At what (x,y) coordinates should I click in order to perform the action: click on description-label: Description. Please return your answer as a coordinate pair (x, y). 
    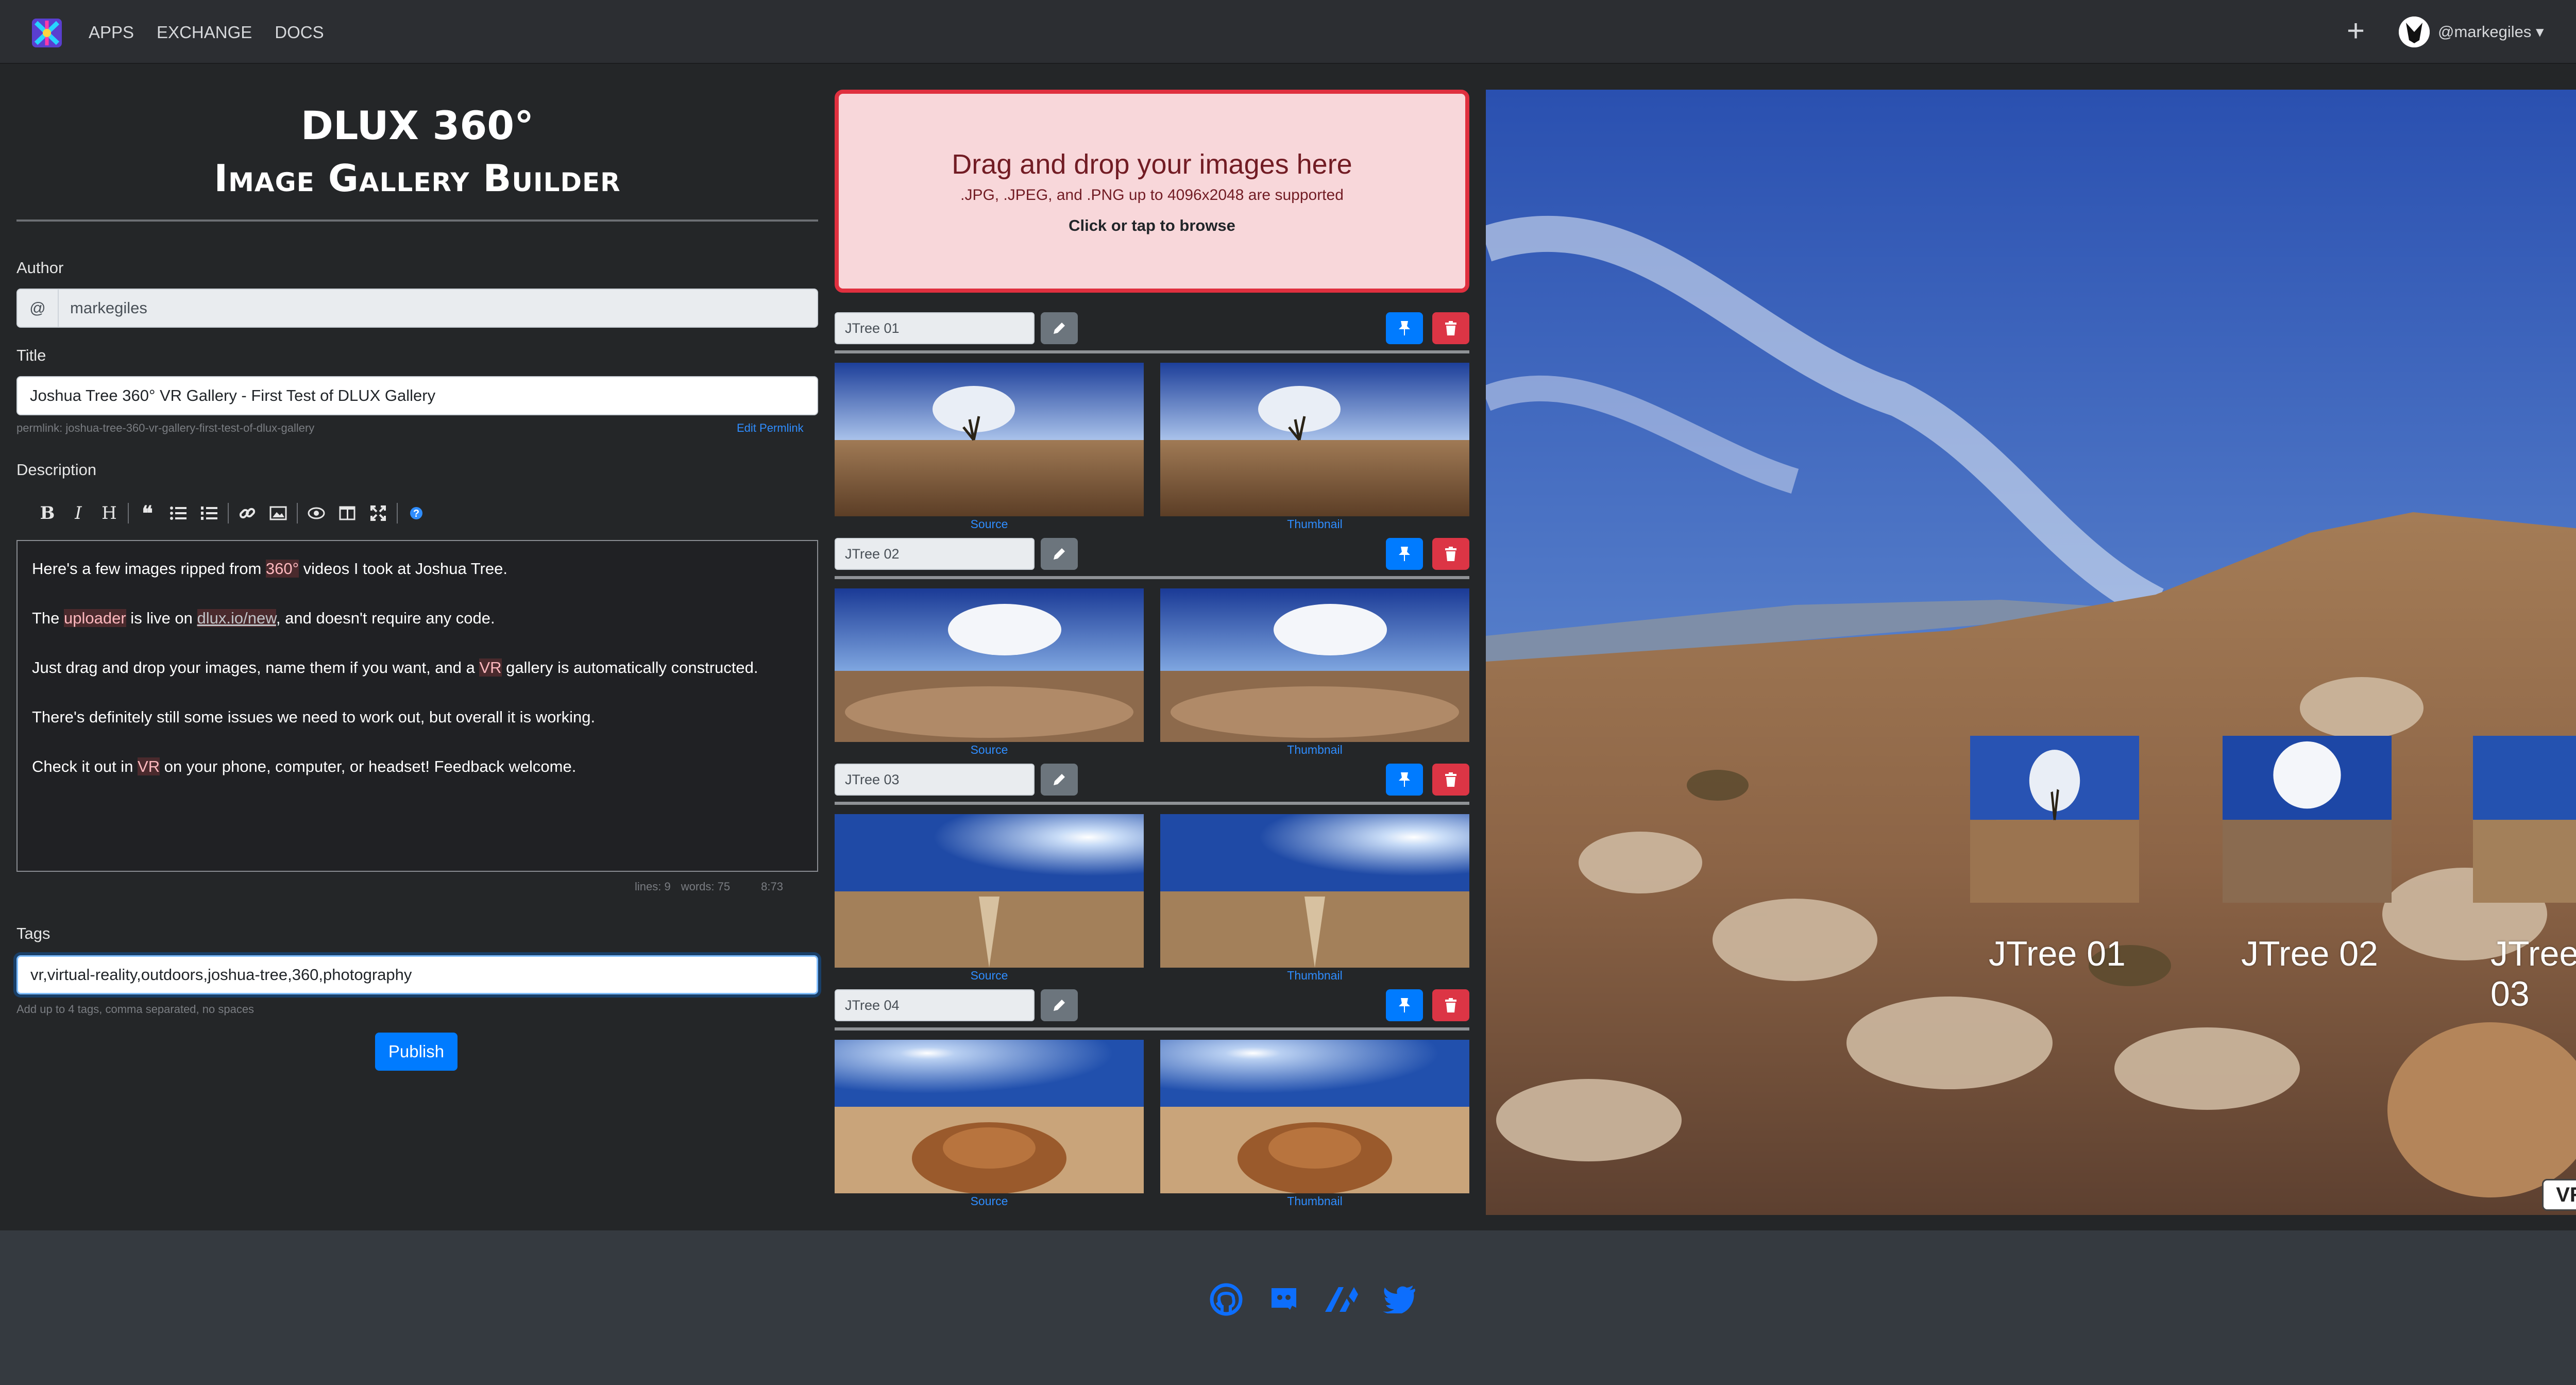
    Looking at the image, I should click on (56, 470).